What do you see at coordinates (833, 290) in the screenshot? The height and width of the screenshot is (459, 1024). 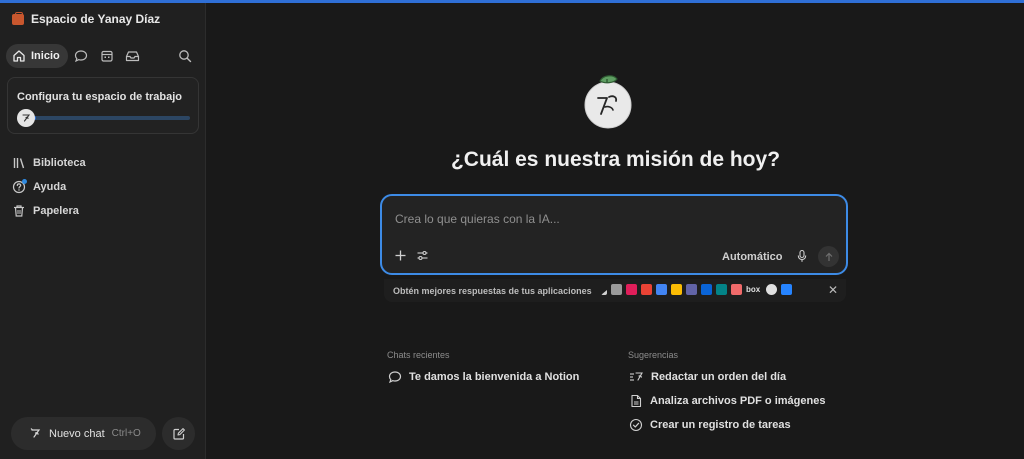 I see `close-icon: ✕` at bounding box center [833, 290].